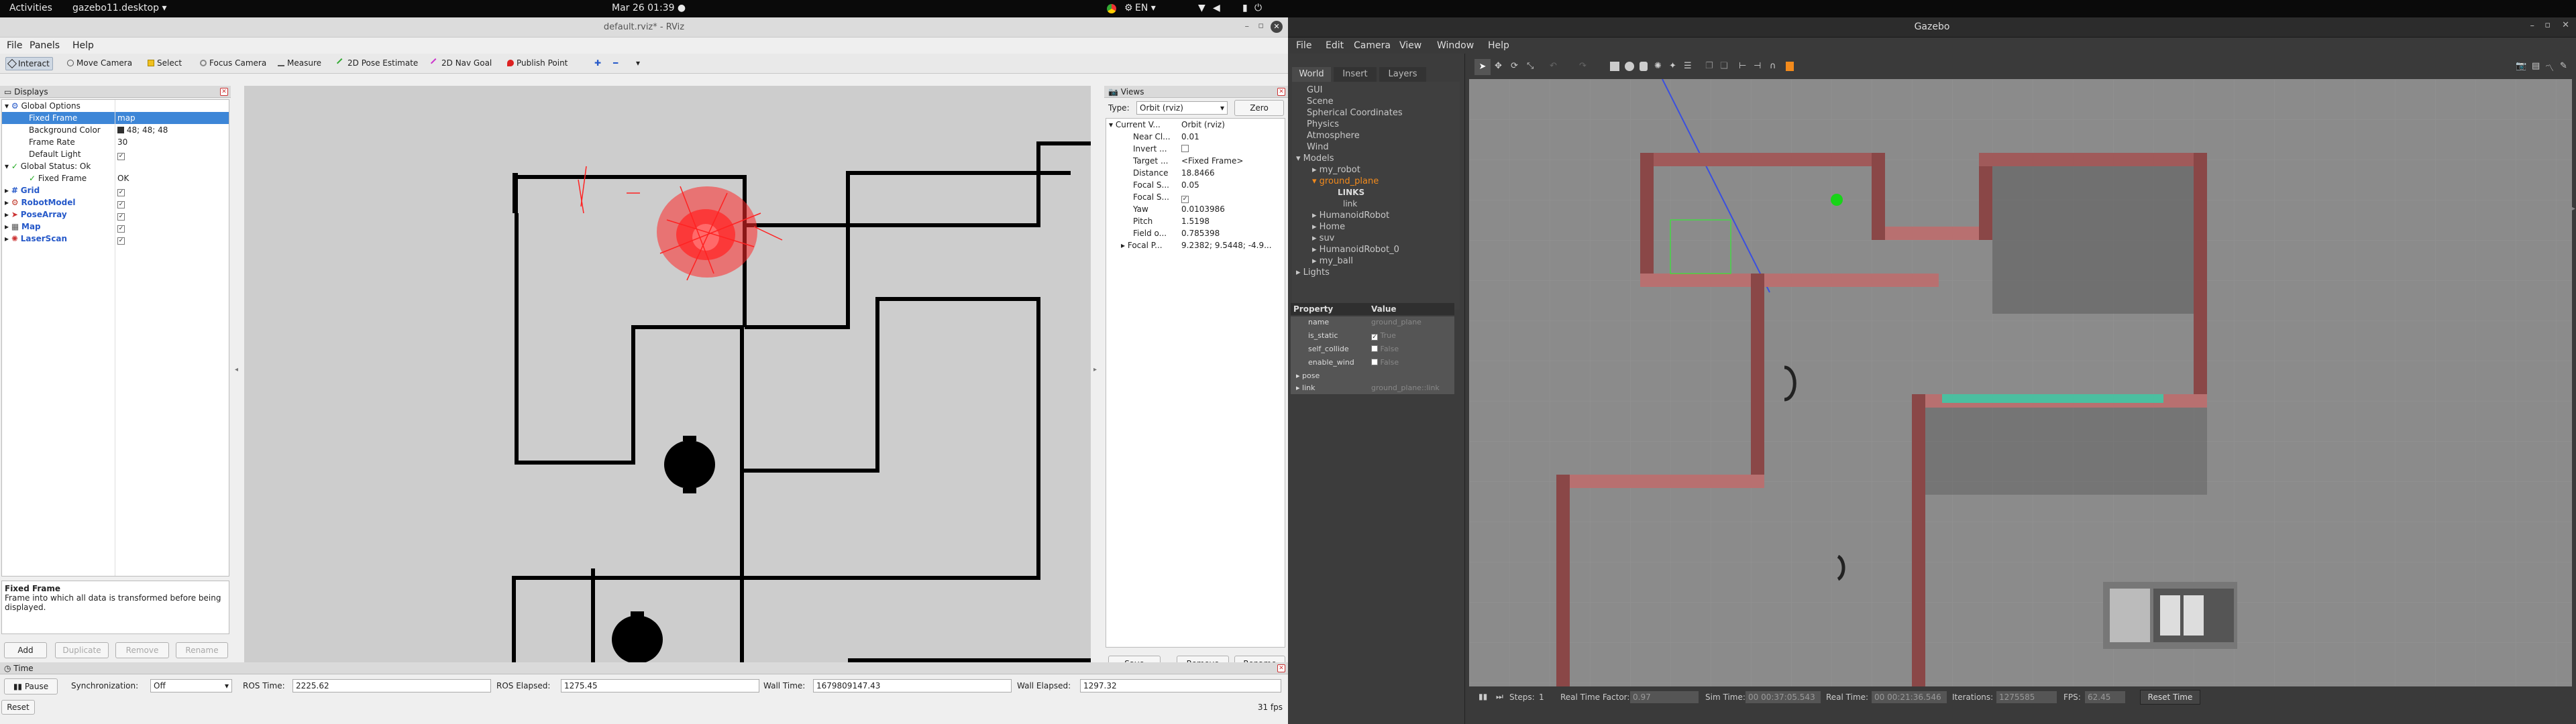  What do you see at coordinates (1318, 147) in the screenshot?
I see `tree-wind: Wind` at bounding box center [1318, 147].